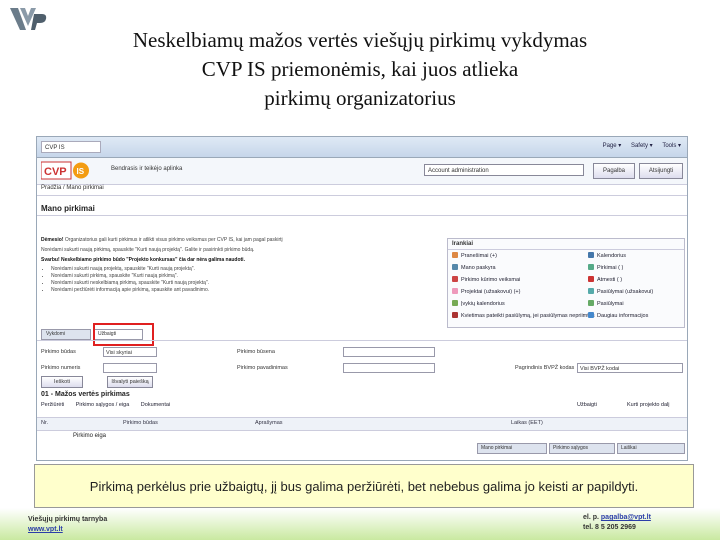 This screenshot has height=540, width=720. I want to click on folder-icon, so click(455, 291).